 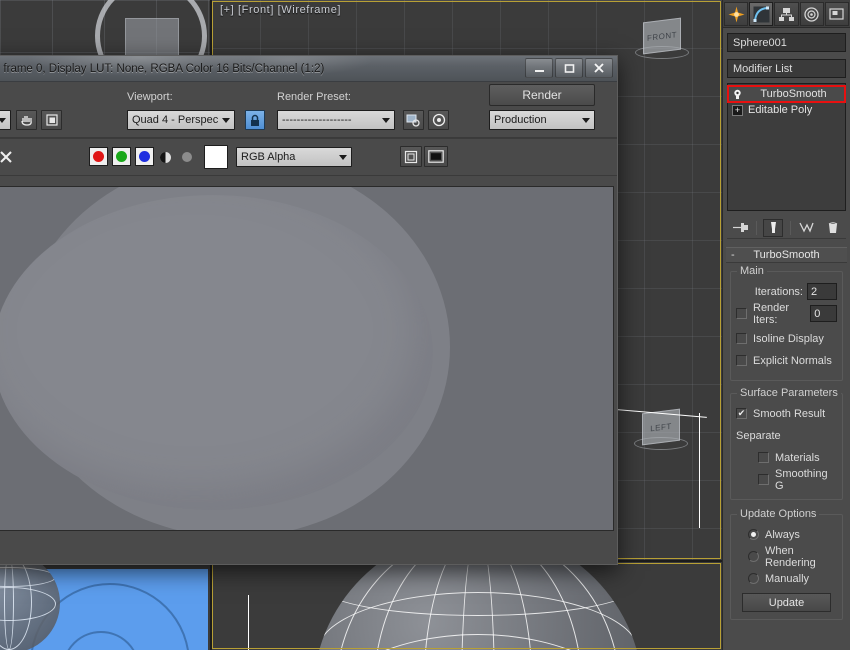 I want to click on end-result-icon, so click(x=773, y=227).